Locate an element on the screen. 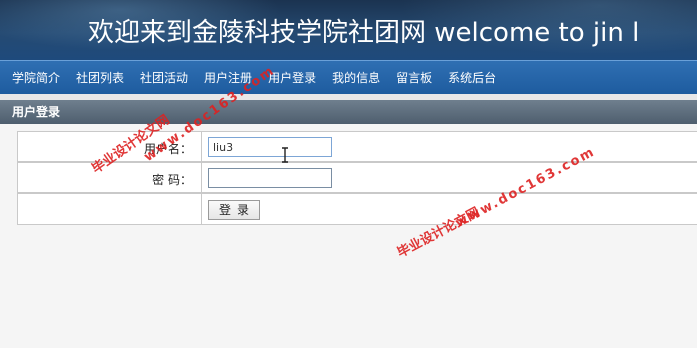 This screenshot has height=348, width=697. text-cursor-icon is located at coordinates (285, 155).